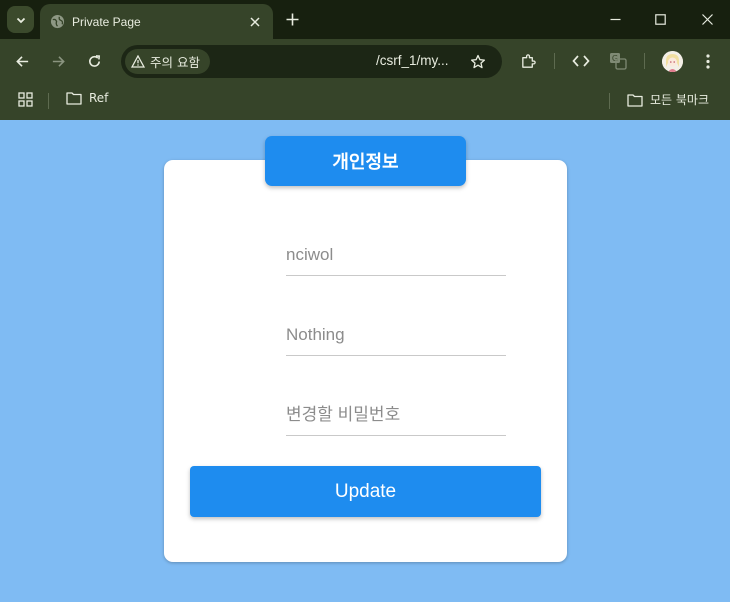 The height and width of the screenshot is (602, 730). What do you see at coordinates (57, 22) in the screenshot?
I see `globe-icon` at bounding box center [57, 22].